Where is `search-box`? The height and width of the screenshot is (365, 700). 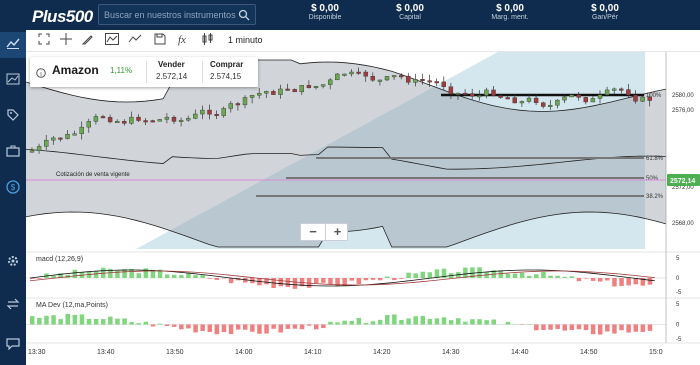 search-box is located at coordinates (177, 14).